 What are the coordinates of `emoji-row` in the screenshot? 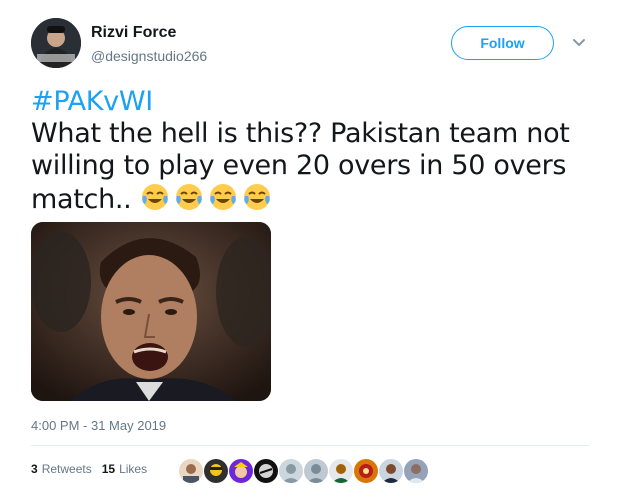 It's located at (208, 201).